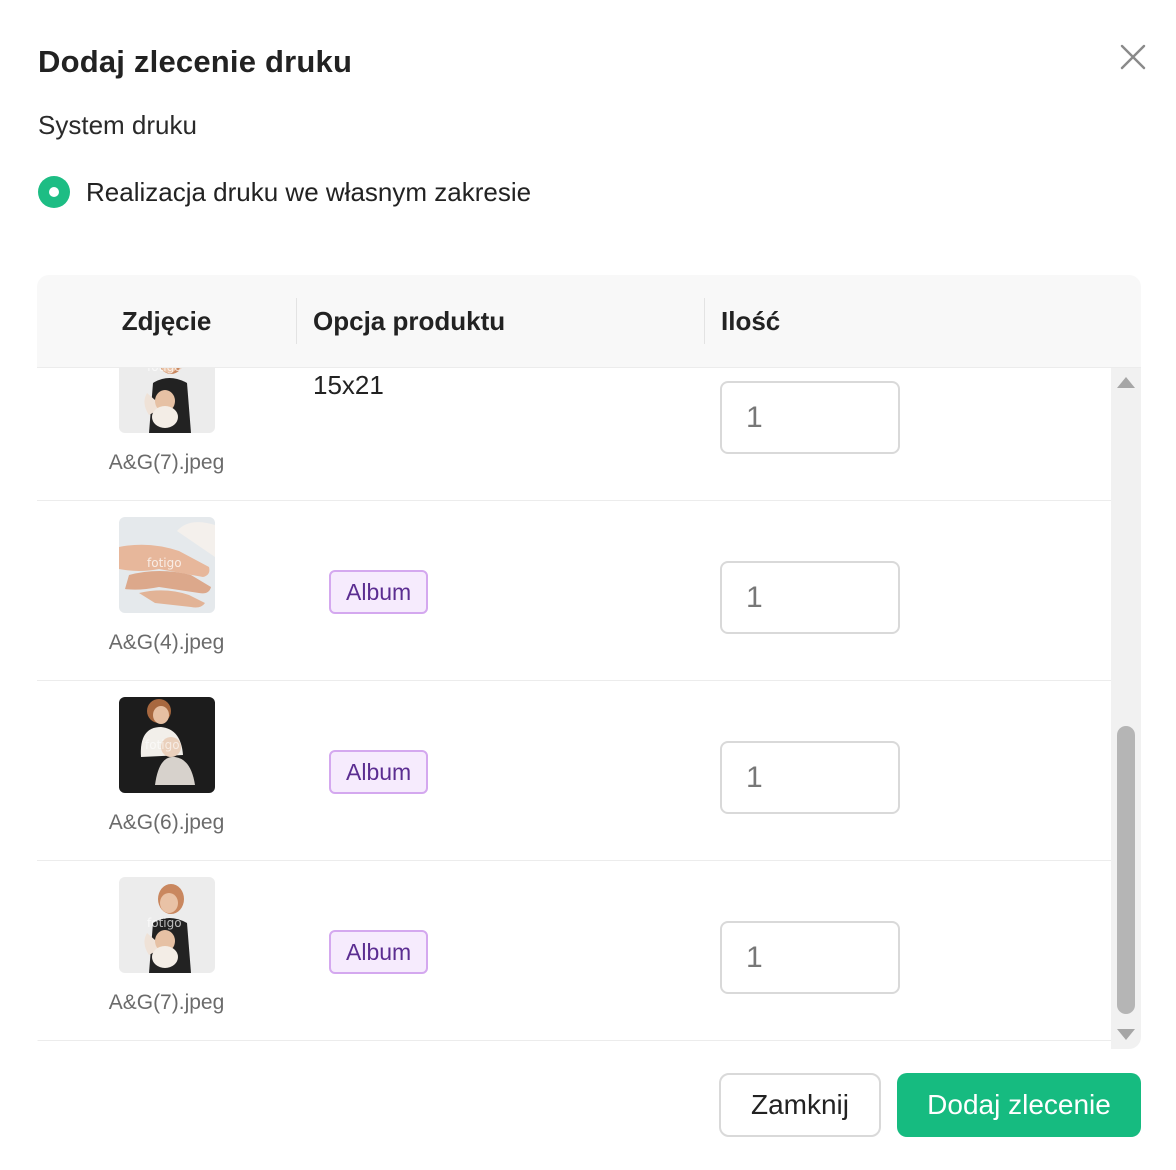  What do you see at coordinates (166, 321) in the screenshot?
I see `column-header-photo: Zdjęcie` at bounding box center [166, 321].